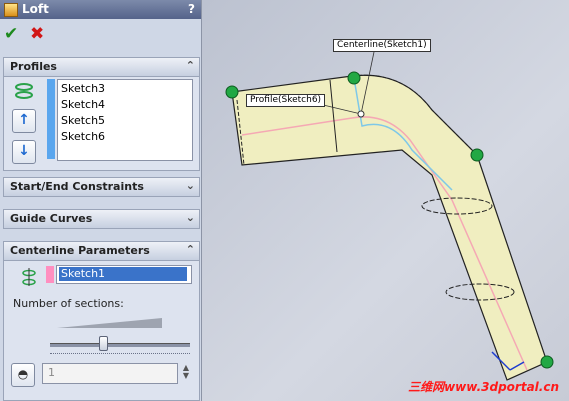 This screenshot has height=401, width=569. Describe the element at coordinates (51, 372) in the screenshot. I see `sections-count-value: 1` at that location.